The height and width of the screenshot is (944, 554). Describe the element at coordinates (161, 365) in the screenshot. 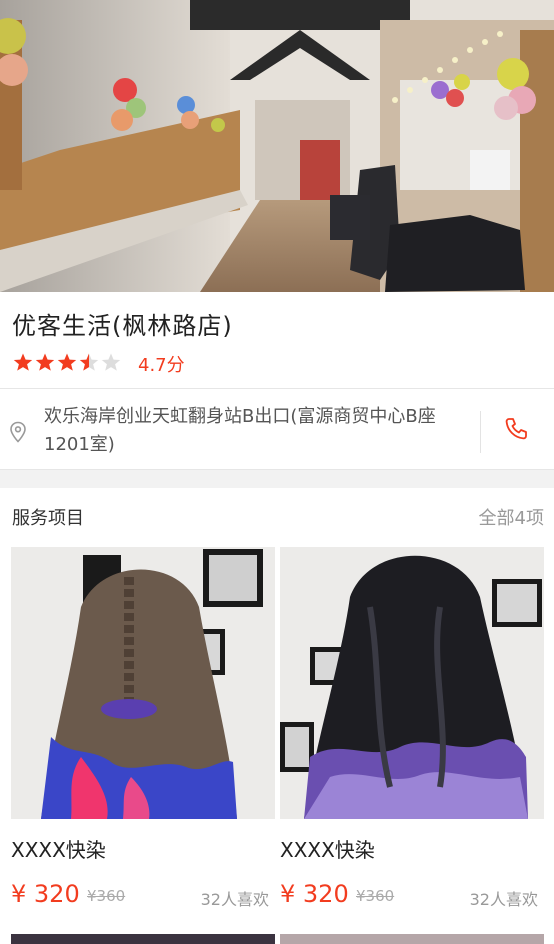

I see `rating-score: 4.7分` at that location.